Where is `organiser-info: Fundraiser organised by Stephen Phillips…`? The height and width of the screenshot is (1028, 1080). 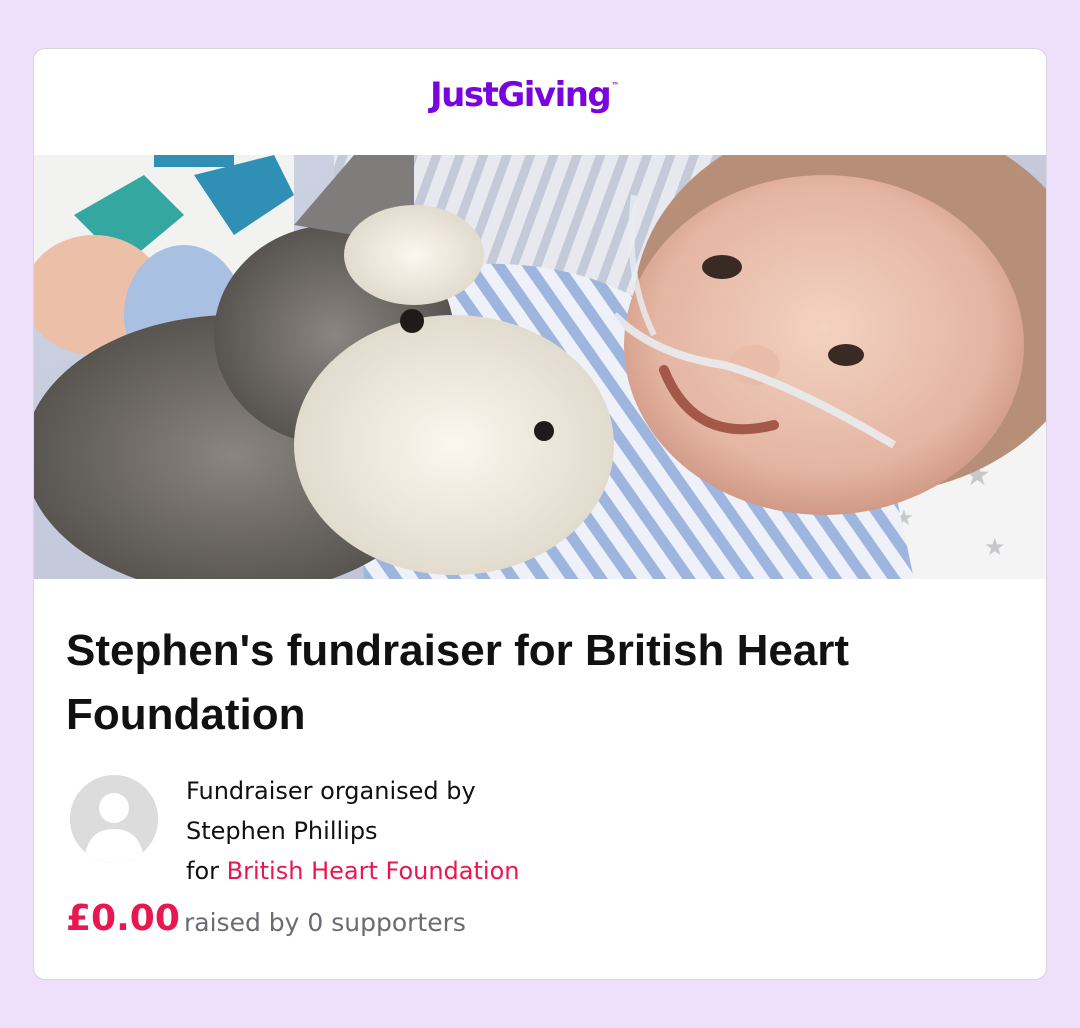
organiser-info: Fundraiser organised by Stephen Phillips… is located at coordinates (352, 831).